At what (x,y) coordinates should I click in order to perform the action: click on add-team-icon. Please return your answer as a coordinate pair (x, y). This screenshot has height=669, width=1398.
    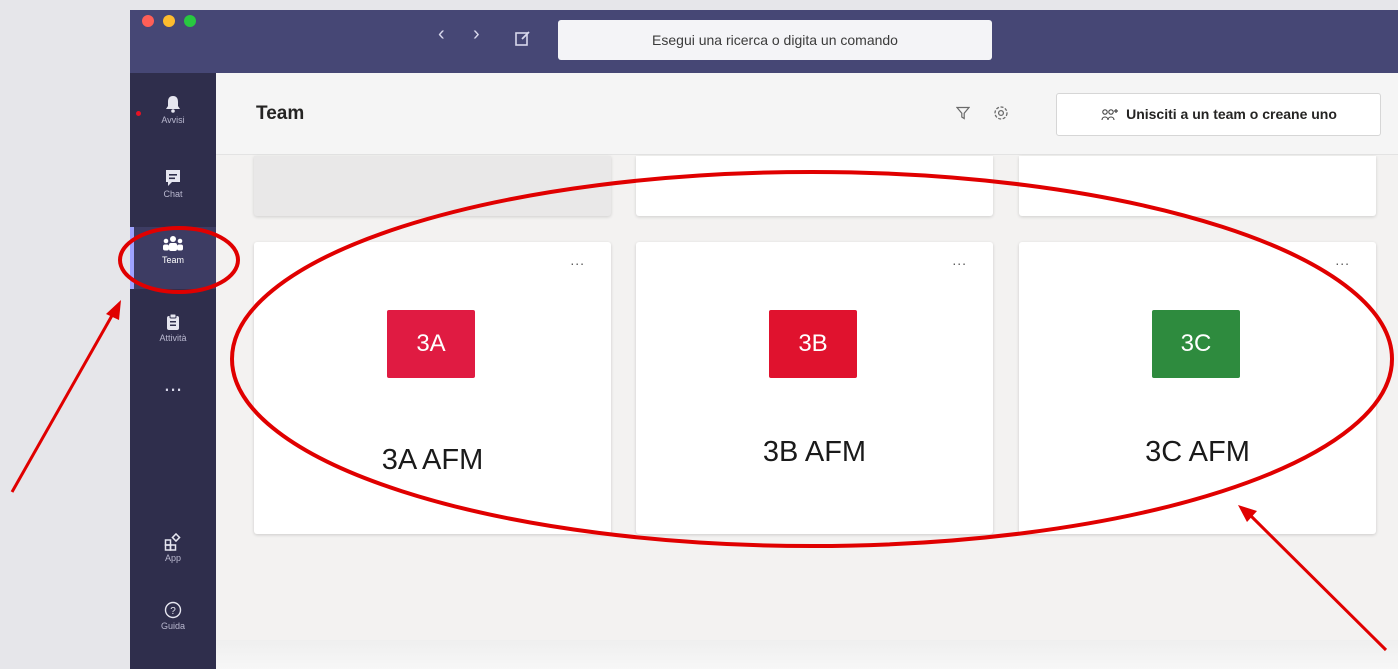
    Looking at the image, I should click on (1110, 115).